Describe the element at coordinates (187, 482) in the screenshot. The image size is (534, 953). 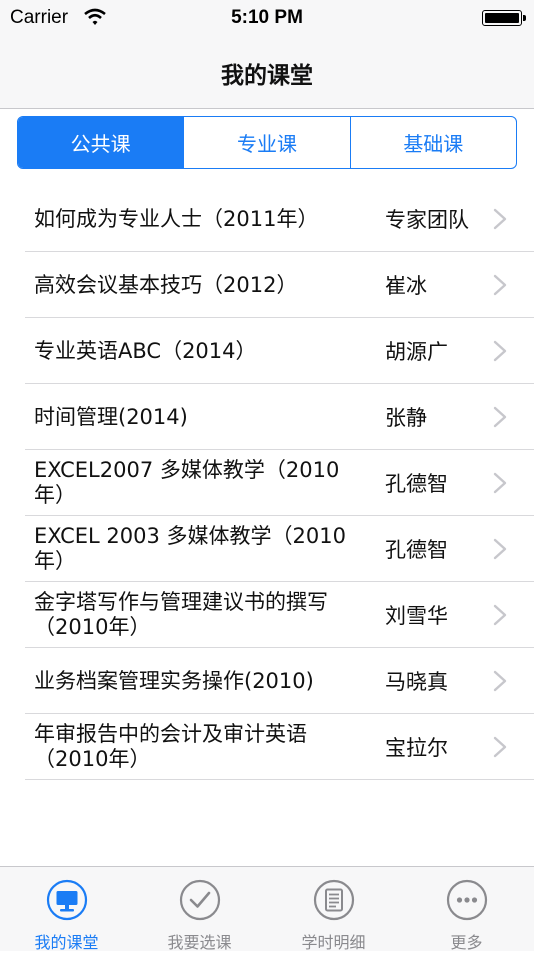
I see `course-title: EXCEL2007 多媒体教学（2010年）` at that location.